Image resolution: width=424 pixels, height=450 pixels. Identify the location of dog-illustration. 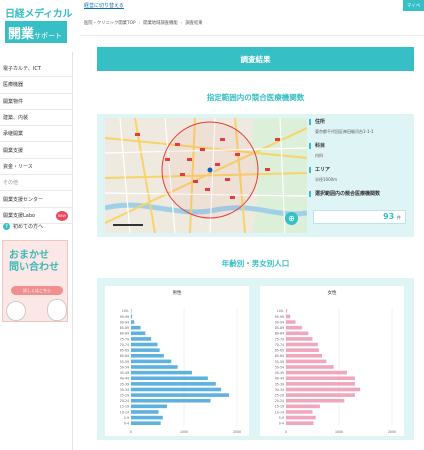
(57, 310).